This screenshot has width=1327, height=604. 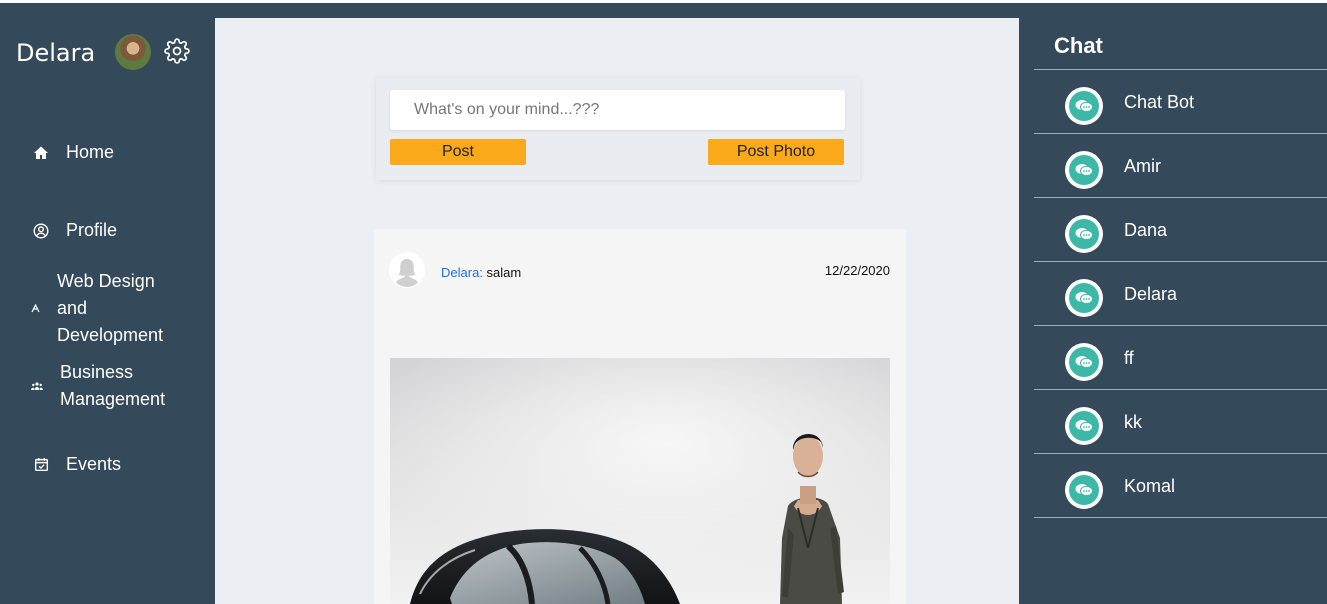 What do you see at coordinates (41, 465) in the screenshot?
I see `calendar-check-icon` at bounding box center [41, 465].